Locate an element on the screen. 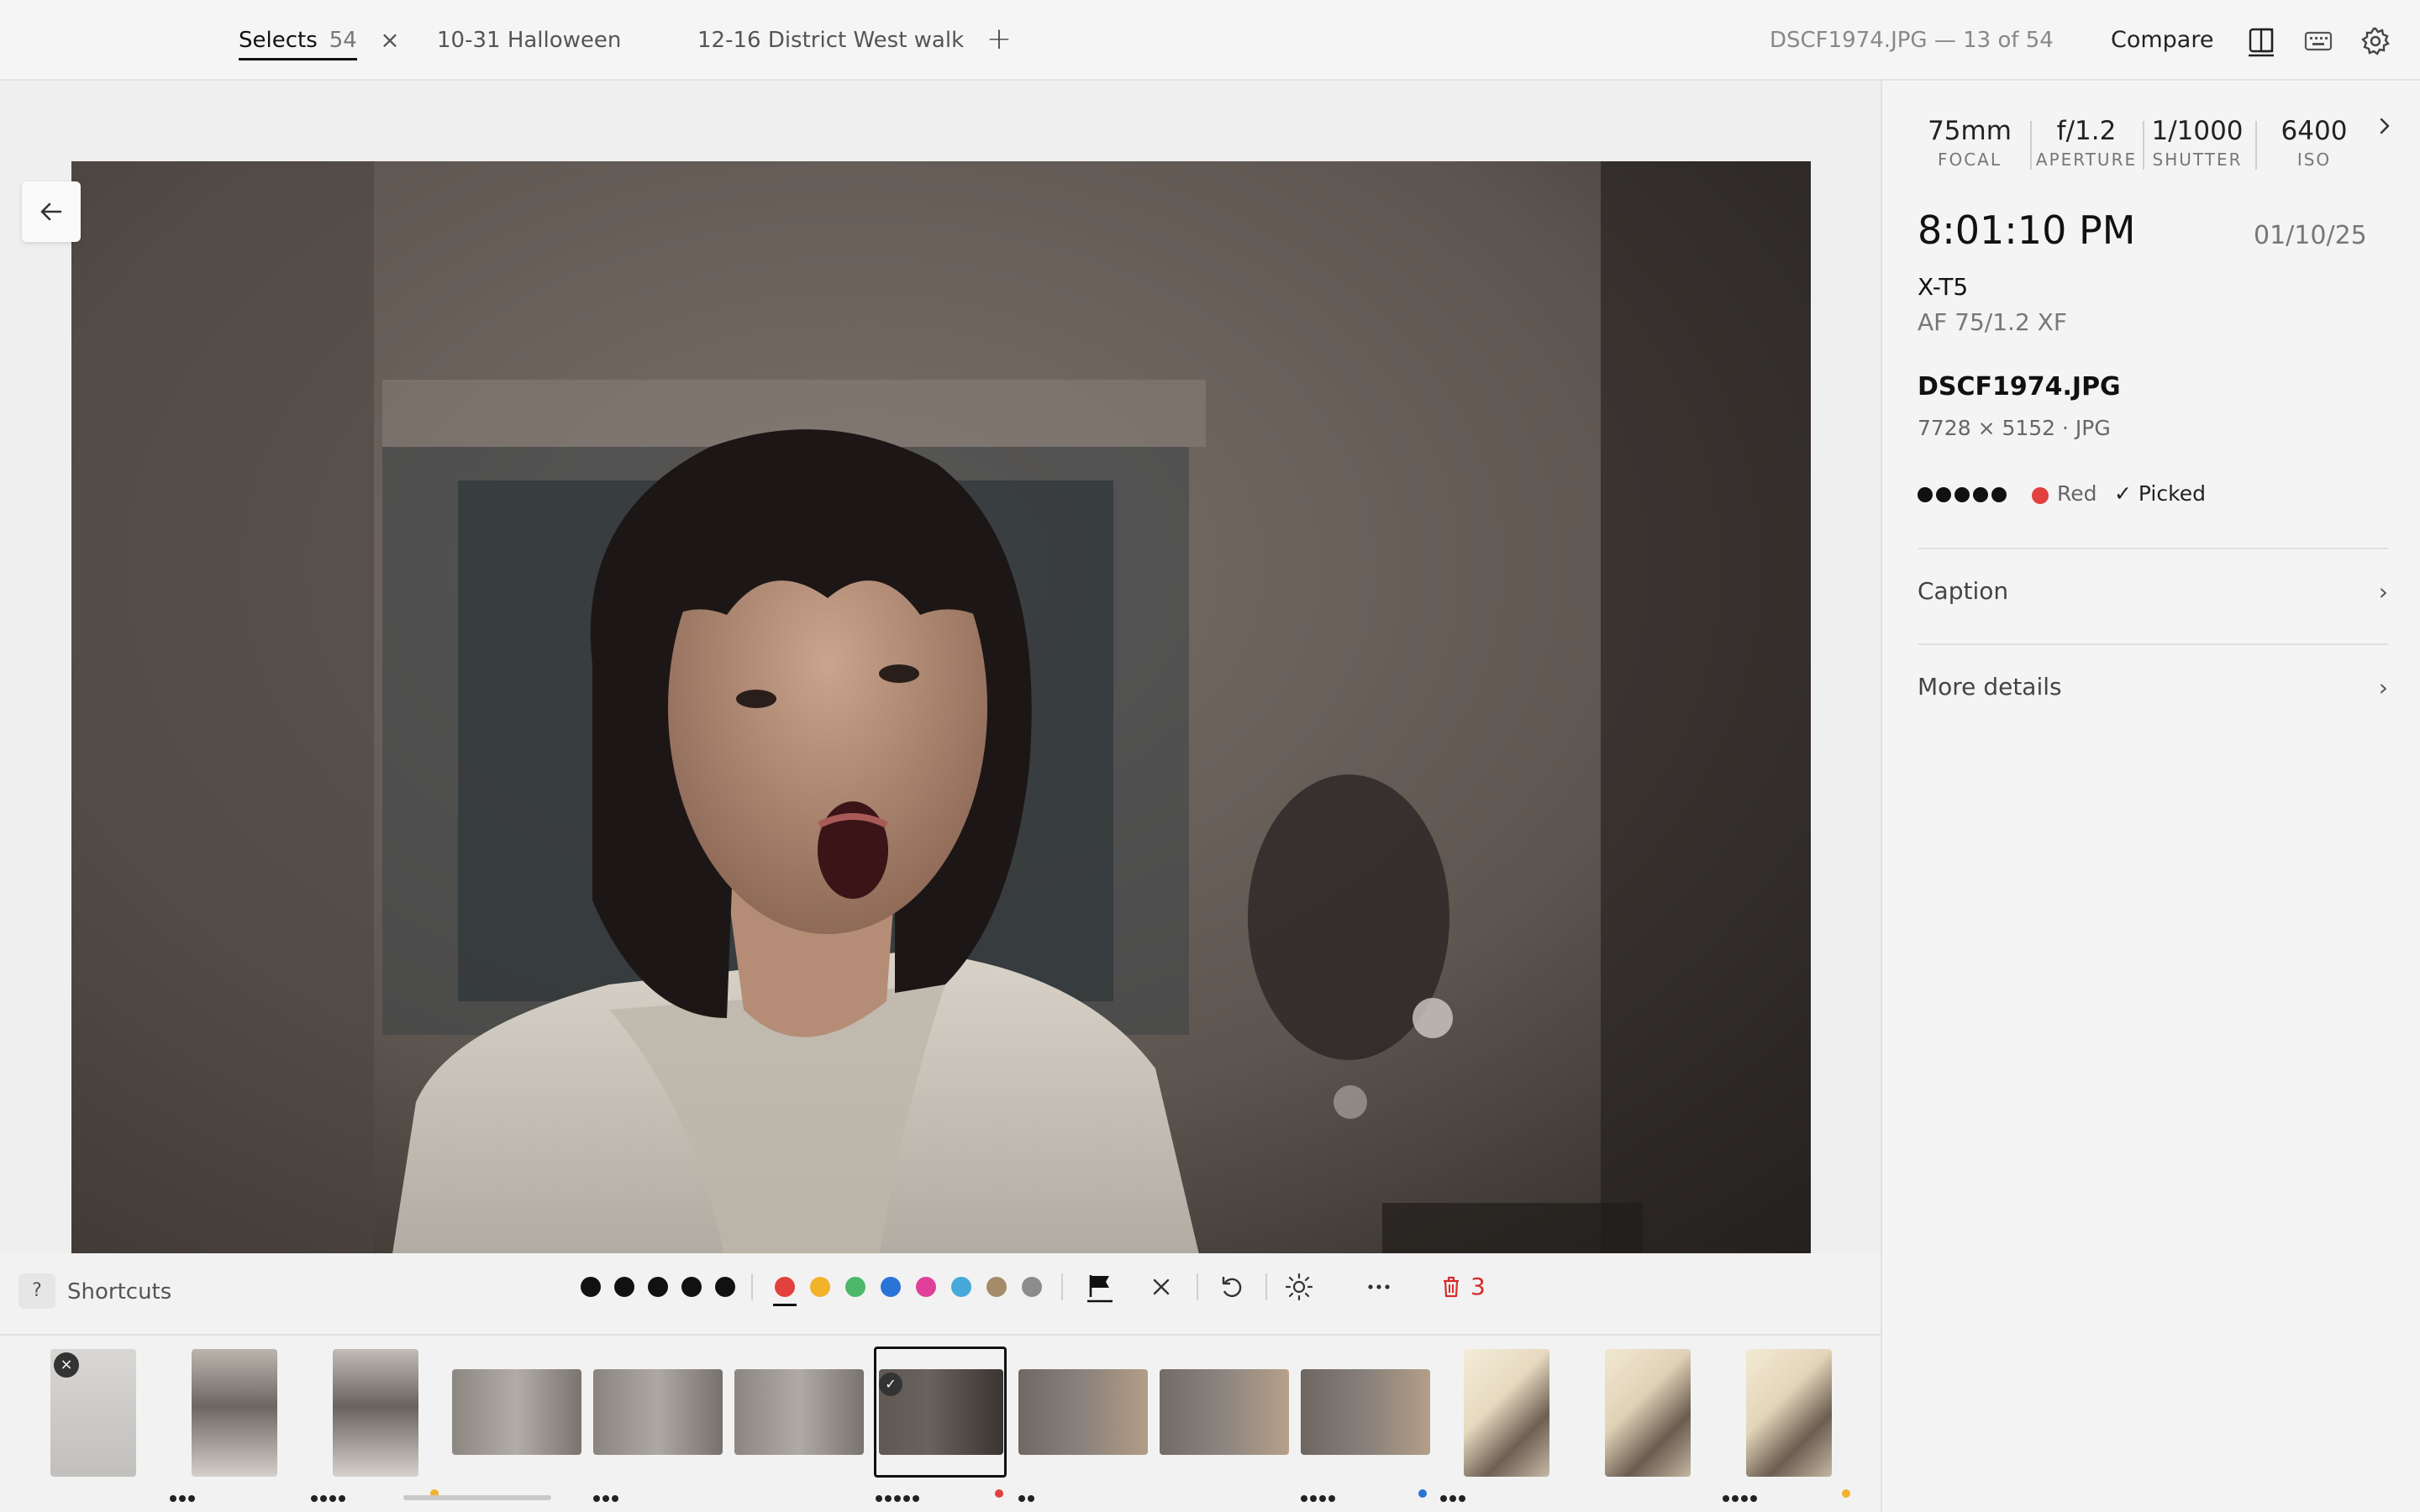  thumbnail-color-label is located at coordinates (1846, 1493).